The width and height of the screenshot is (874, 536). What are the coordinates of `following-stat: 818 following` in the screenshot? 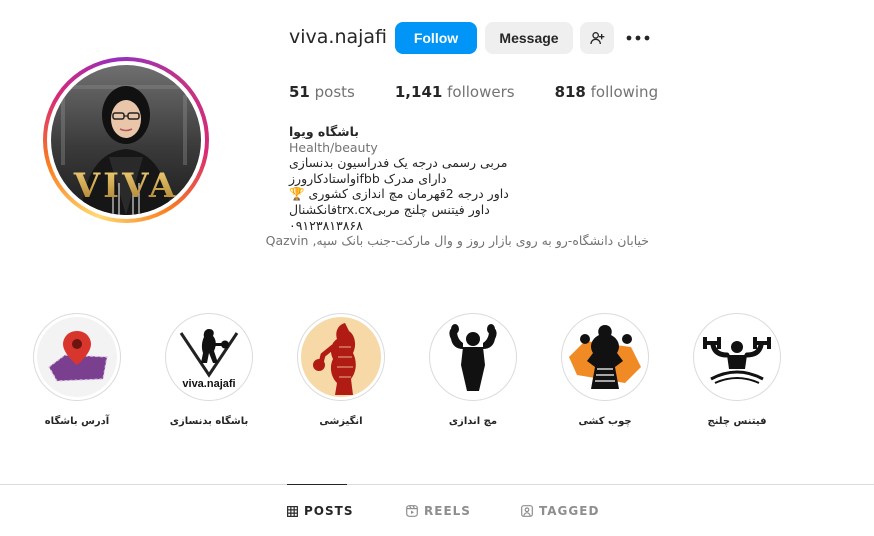 It's located at (607, 92).